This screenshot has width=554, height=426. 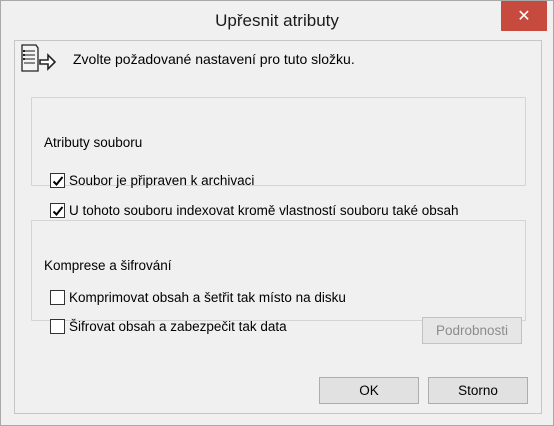 I want to click on archive-checkbox-row: Soubor je připraven k archivaci, so click(x=152, y=180).